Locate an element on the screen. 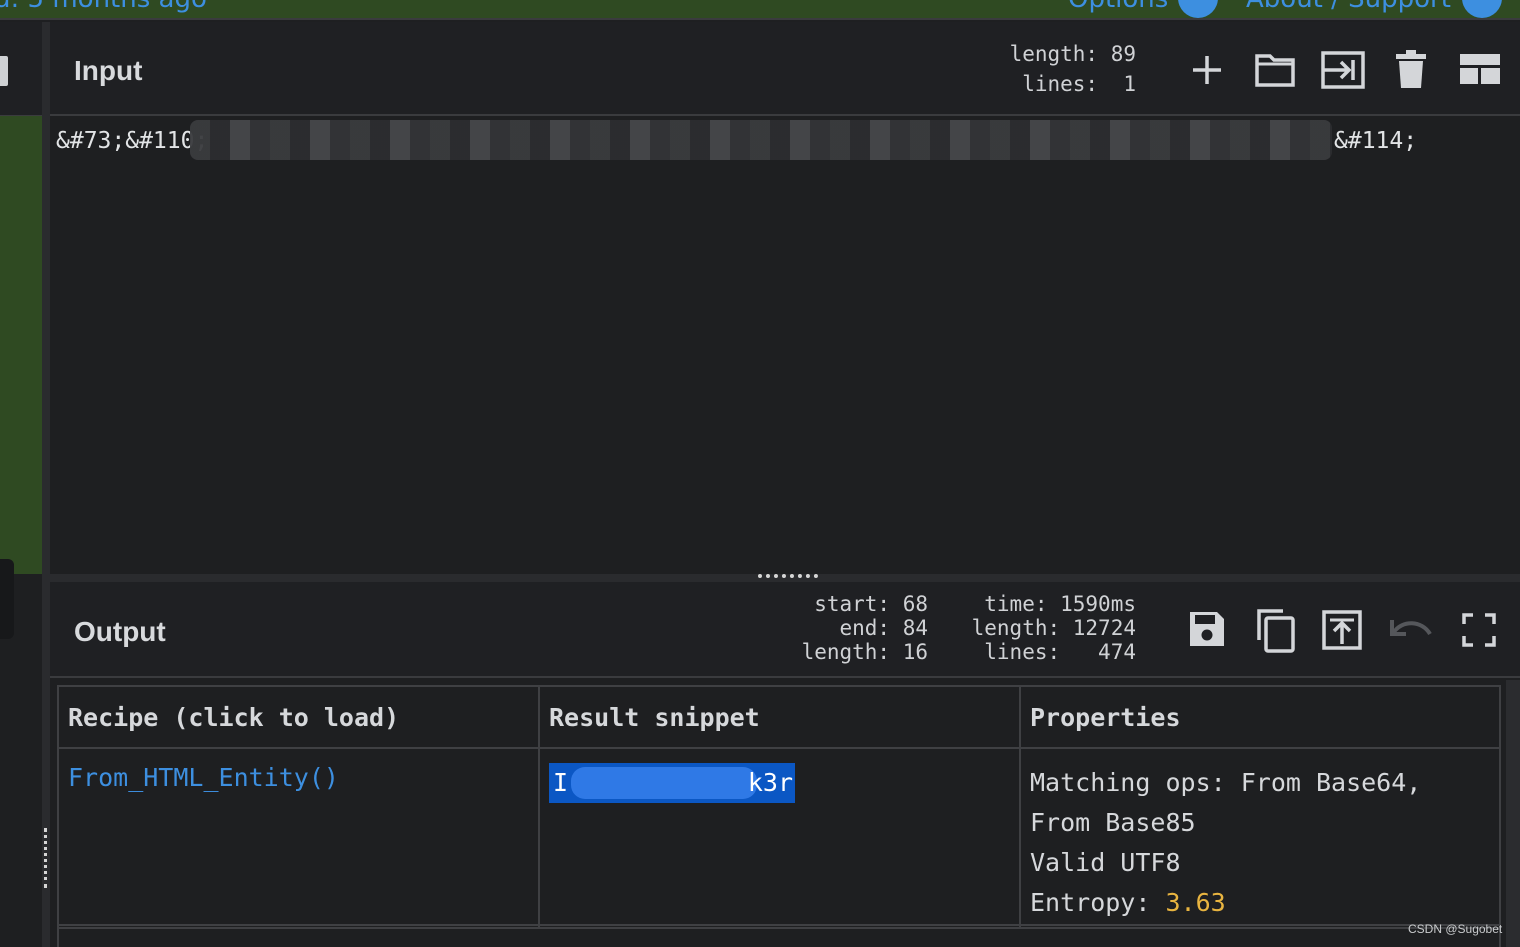 The height and width of the screenshot is (947, 1520). top-banner: d: 5 months ago Options About / Support is located at coordinates (760, 10).